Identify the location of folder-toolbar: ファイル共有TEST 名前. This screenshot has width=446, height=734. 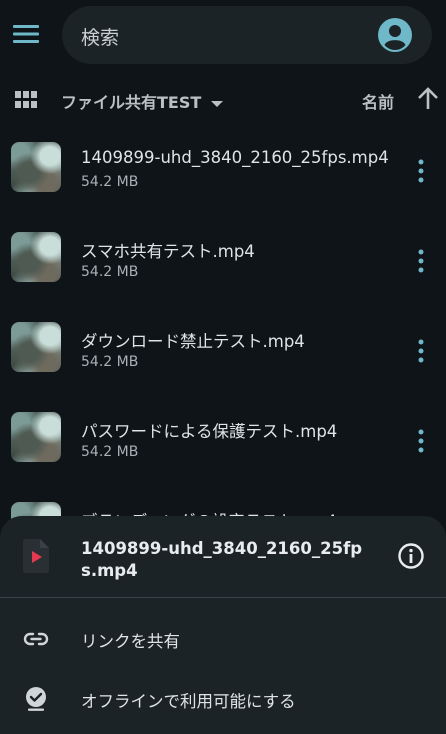
(223, 100).